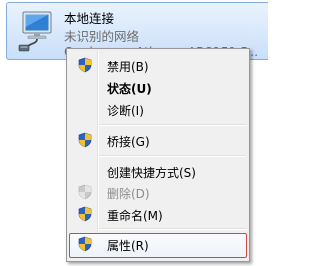 The width and height of the screenshot is (320, 266). I want to click on menu-item-label: 桥接(G), so click(128, 142).